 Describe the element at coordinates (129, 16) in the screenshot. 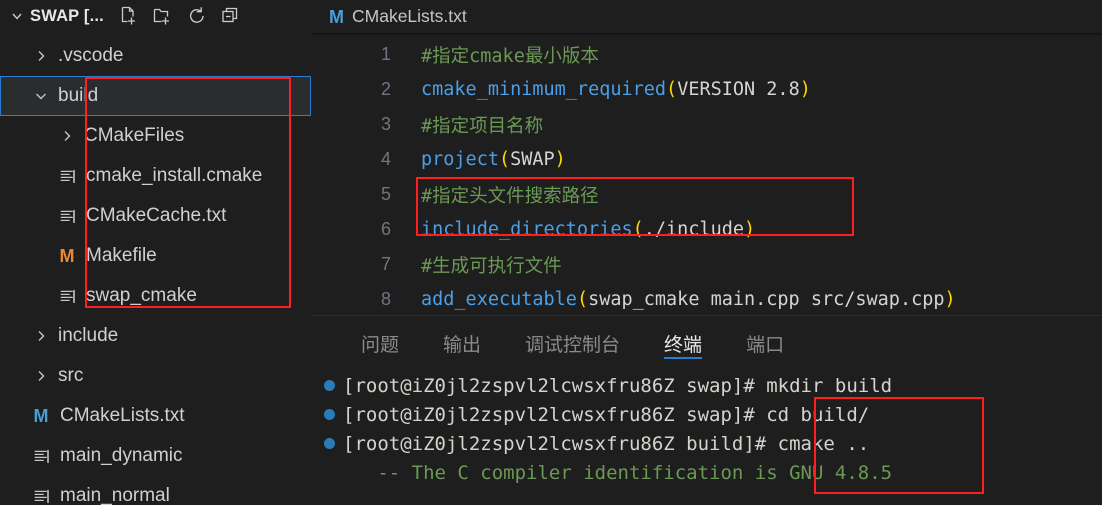

I see `new-file-icon` at that location.